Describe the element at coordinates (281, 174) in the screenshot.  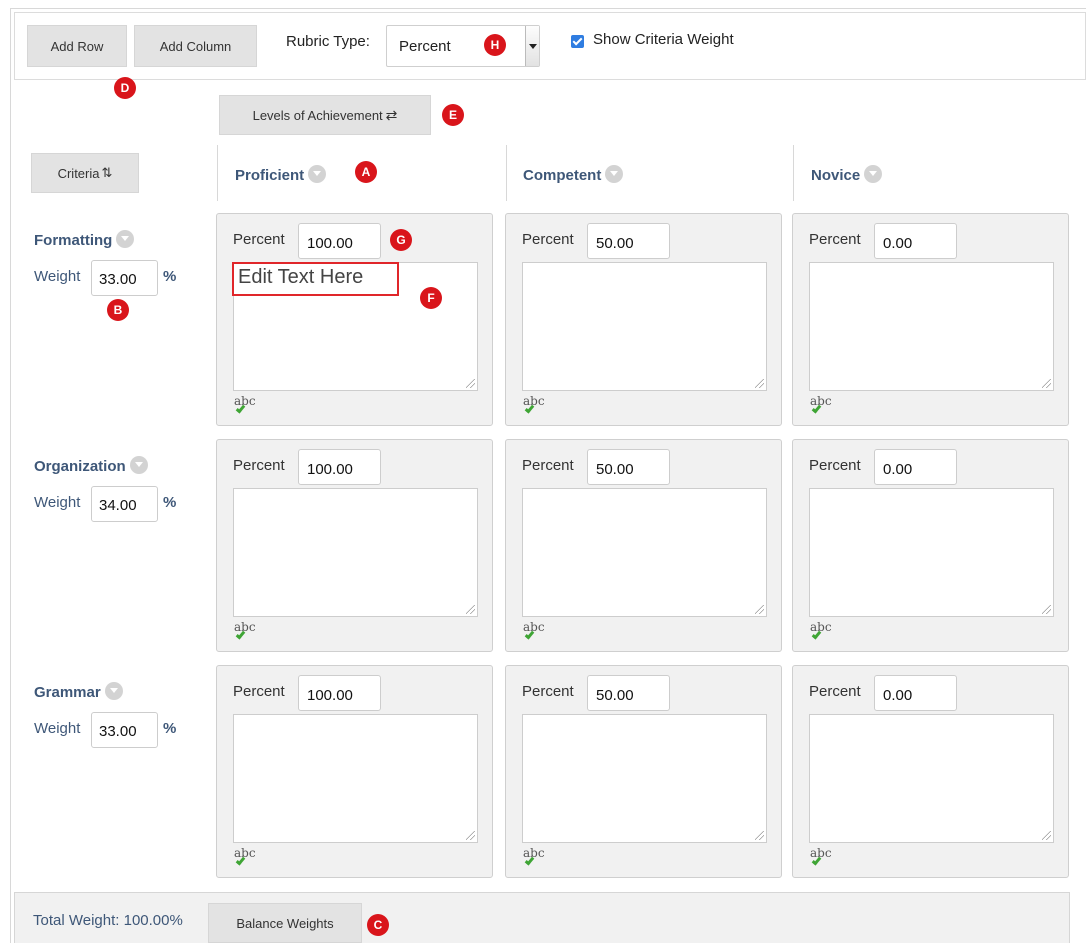
I see `column-header-proficient: Proficient` at that location.